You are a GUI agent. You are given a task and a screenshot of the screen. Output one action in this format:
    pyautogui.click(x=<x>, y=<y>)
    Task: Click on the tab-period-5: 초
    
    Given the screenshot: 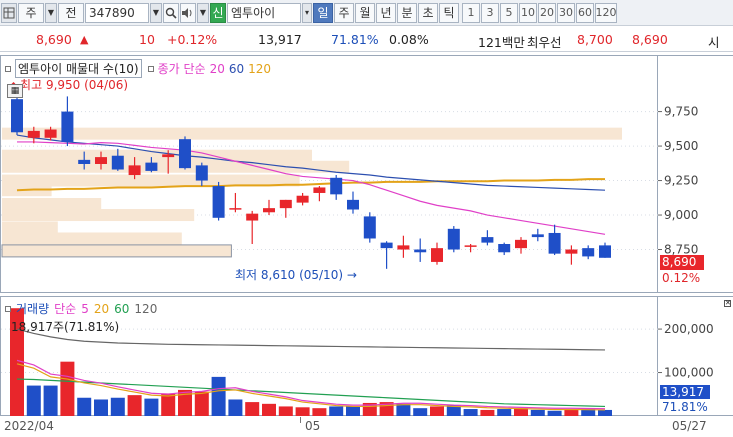 What is the action you would take?
    pyautogui.click(x=428, y=12)
    